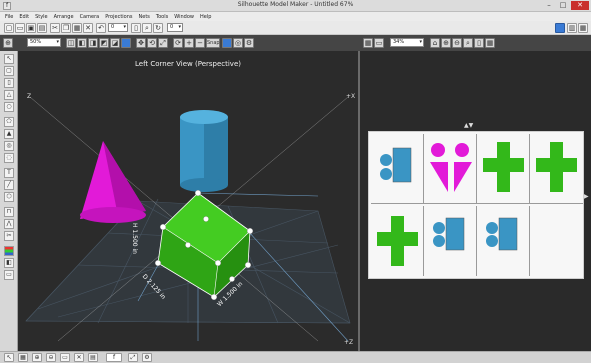  Describe the element at coordinates (9, 122) in the screenshot. I see `prism-tool-icon: ⬠` at that location.